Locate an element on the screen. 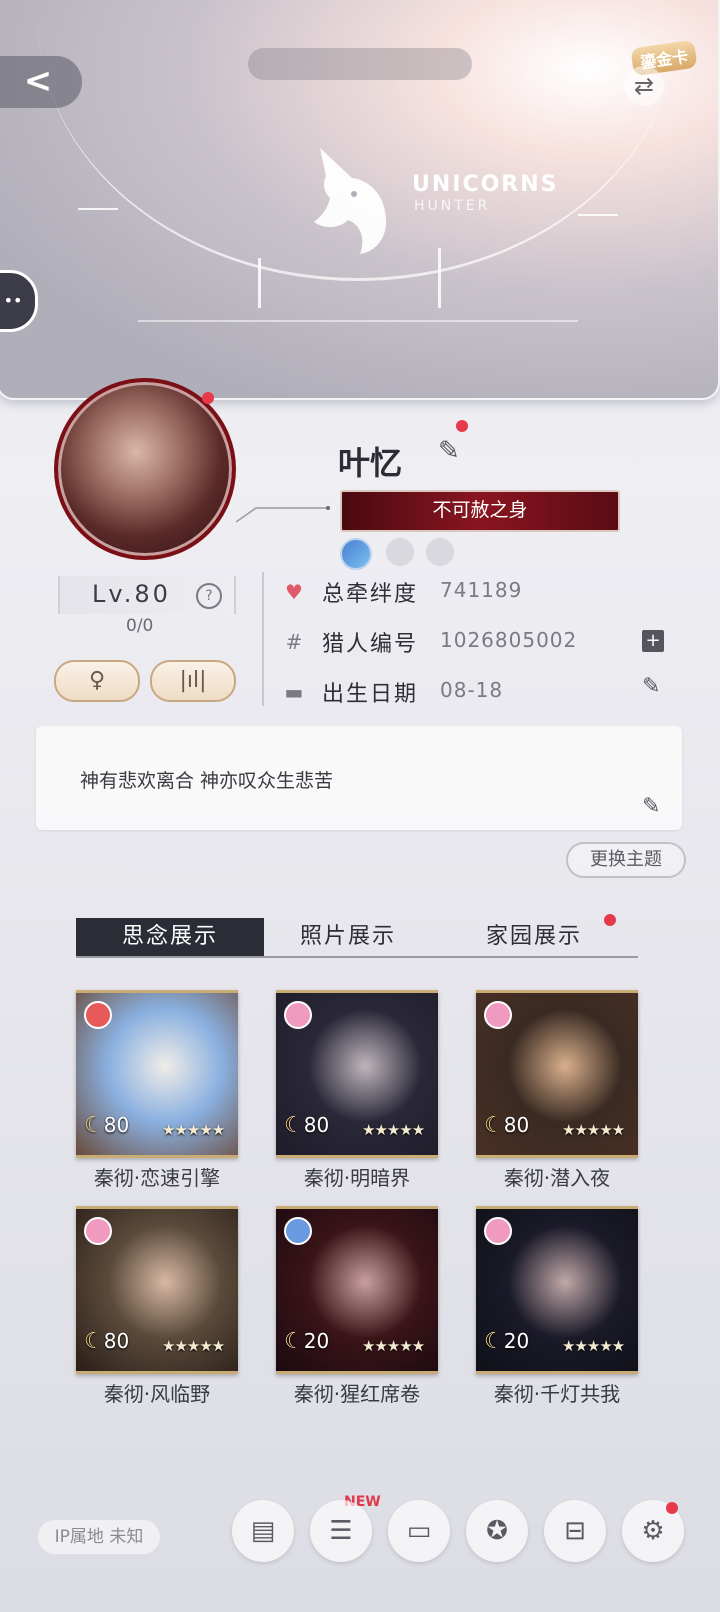  ip-location-label: IP属地 未知 is located at coordinates (99, 1537).